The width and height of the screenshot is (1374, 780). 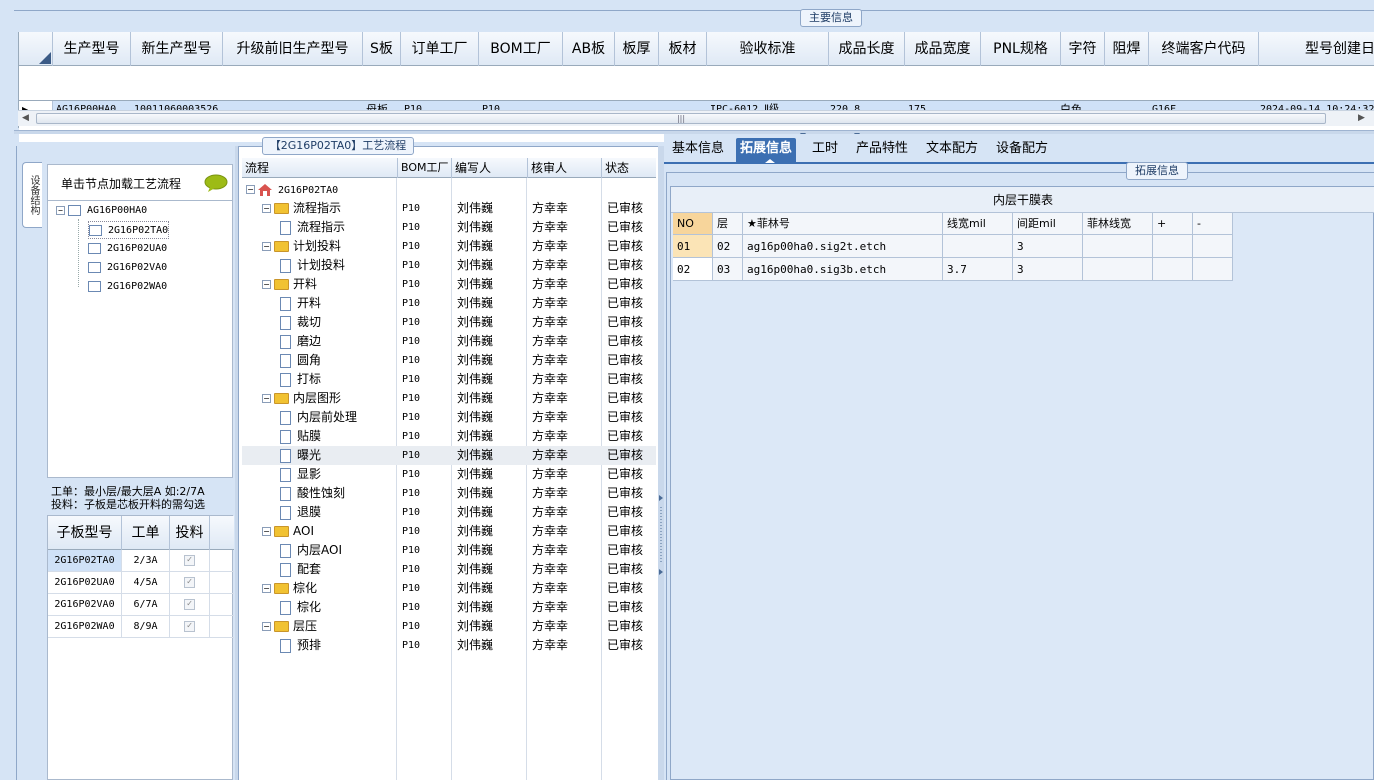 What do you see at coordinates (978, 246) in the screenshot?
I see `cell-line-width` at bounding box center [978, 246].